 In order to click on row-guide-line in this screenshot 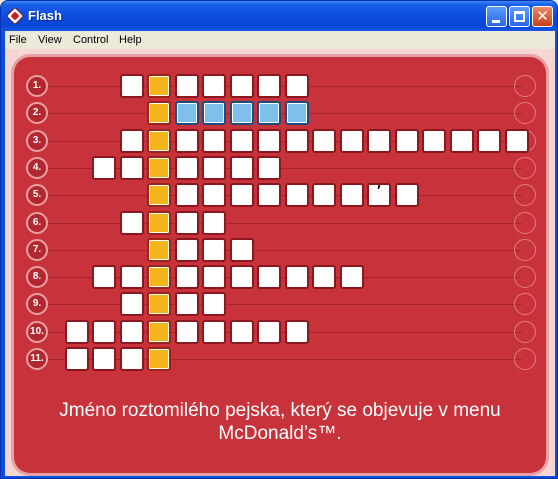, I will do `click(281, 250)`.